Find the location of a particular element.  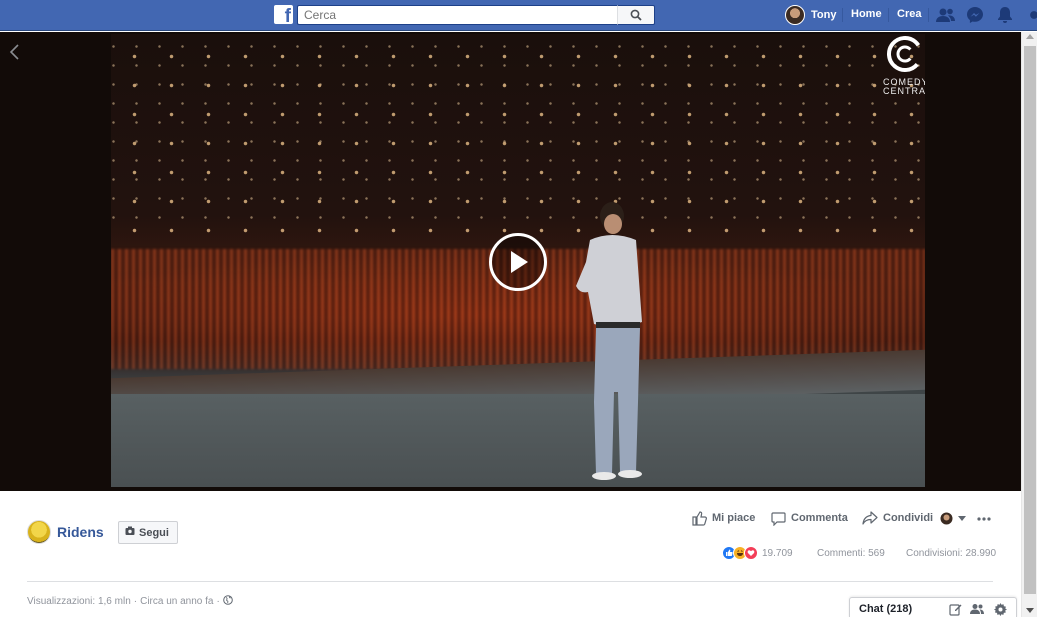

gear-icon is located at coordinates (1000, 609).